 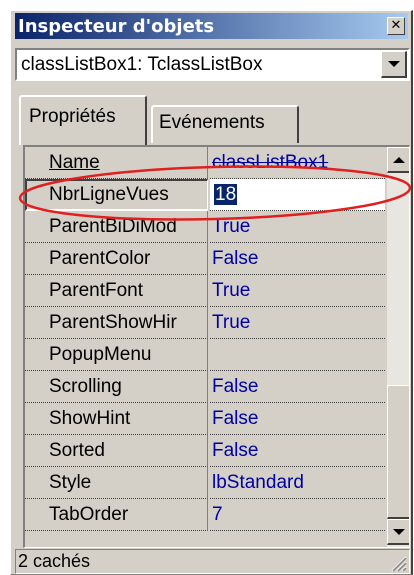 What do you see at coordinates (54, 561) in the screenshot?
I see `hidden-count-text: 2 cachés` at bounding box center [54, 561].